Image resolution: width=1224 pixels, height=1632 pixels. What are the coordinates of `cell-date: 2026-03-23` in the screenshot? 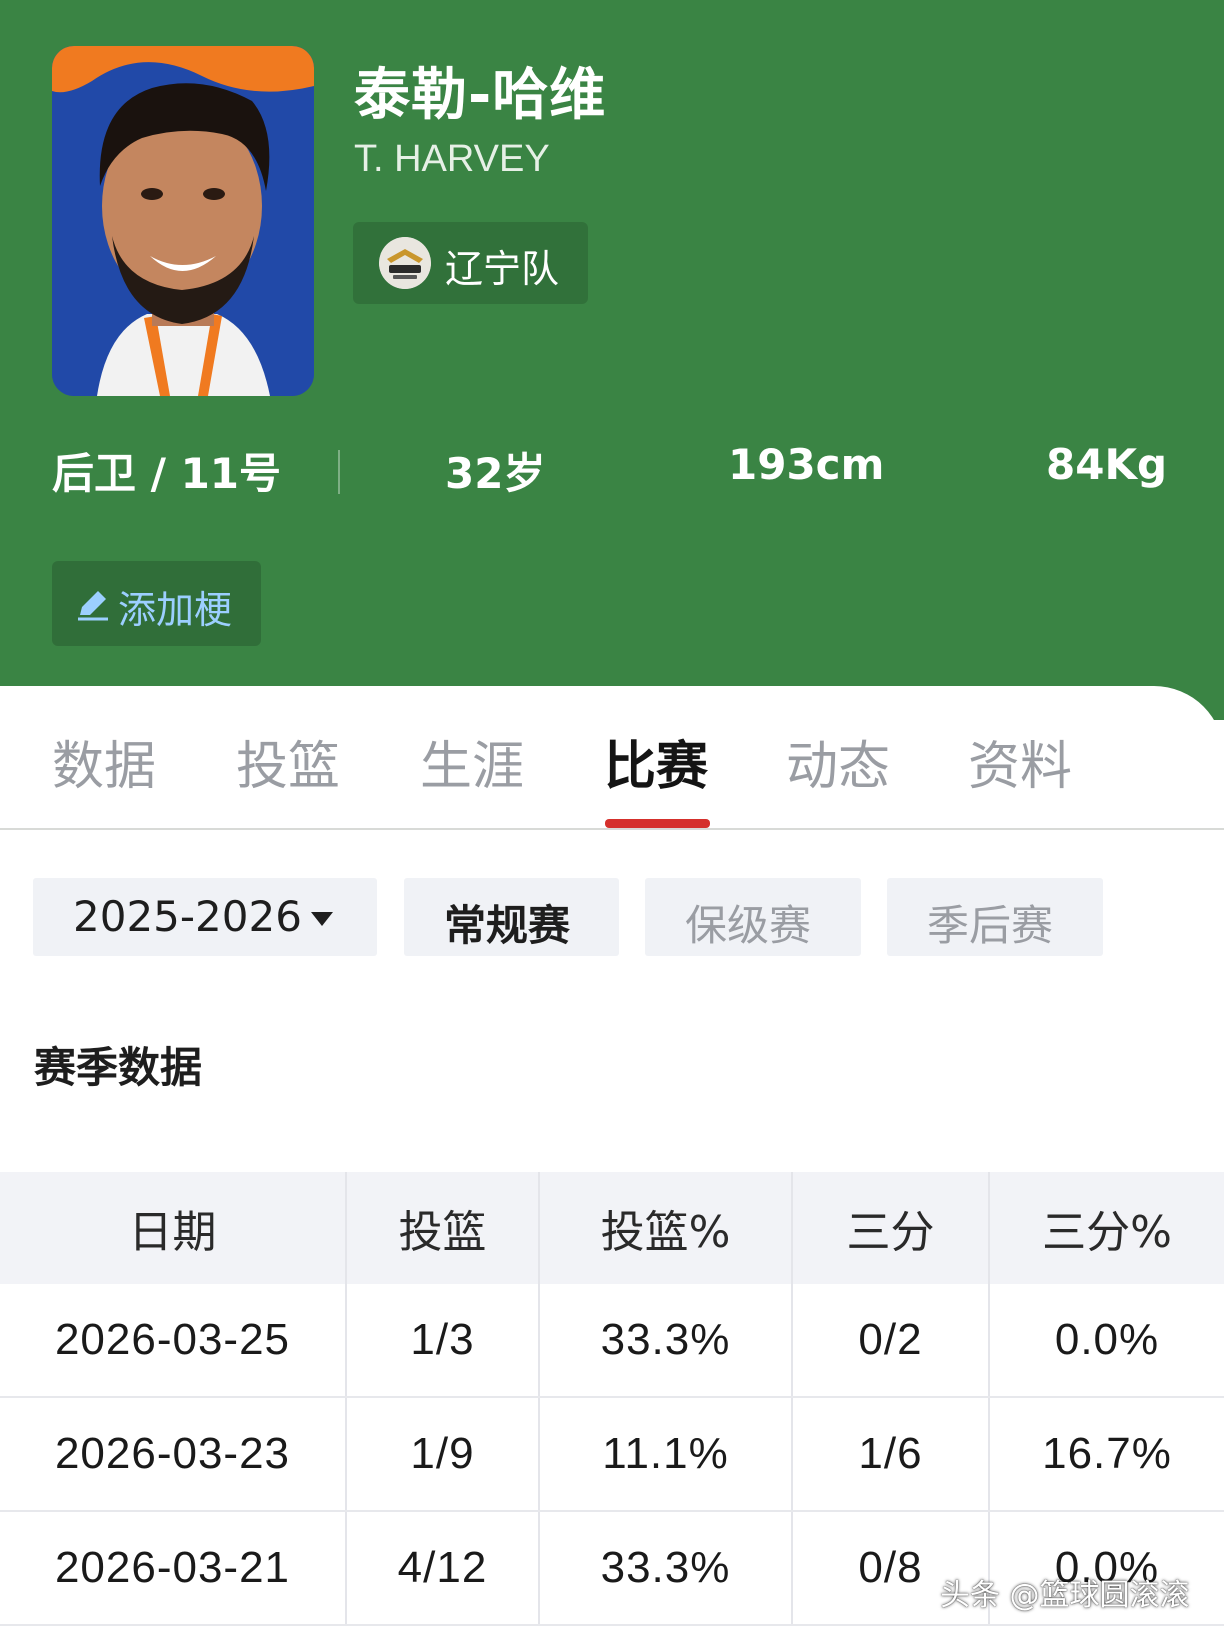 It's located at (172, 1453).